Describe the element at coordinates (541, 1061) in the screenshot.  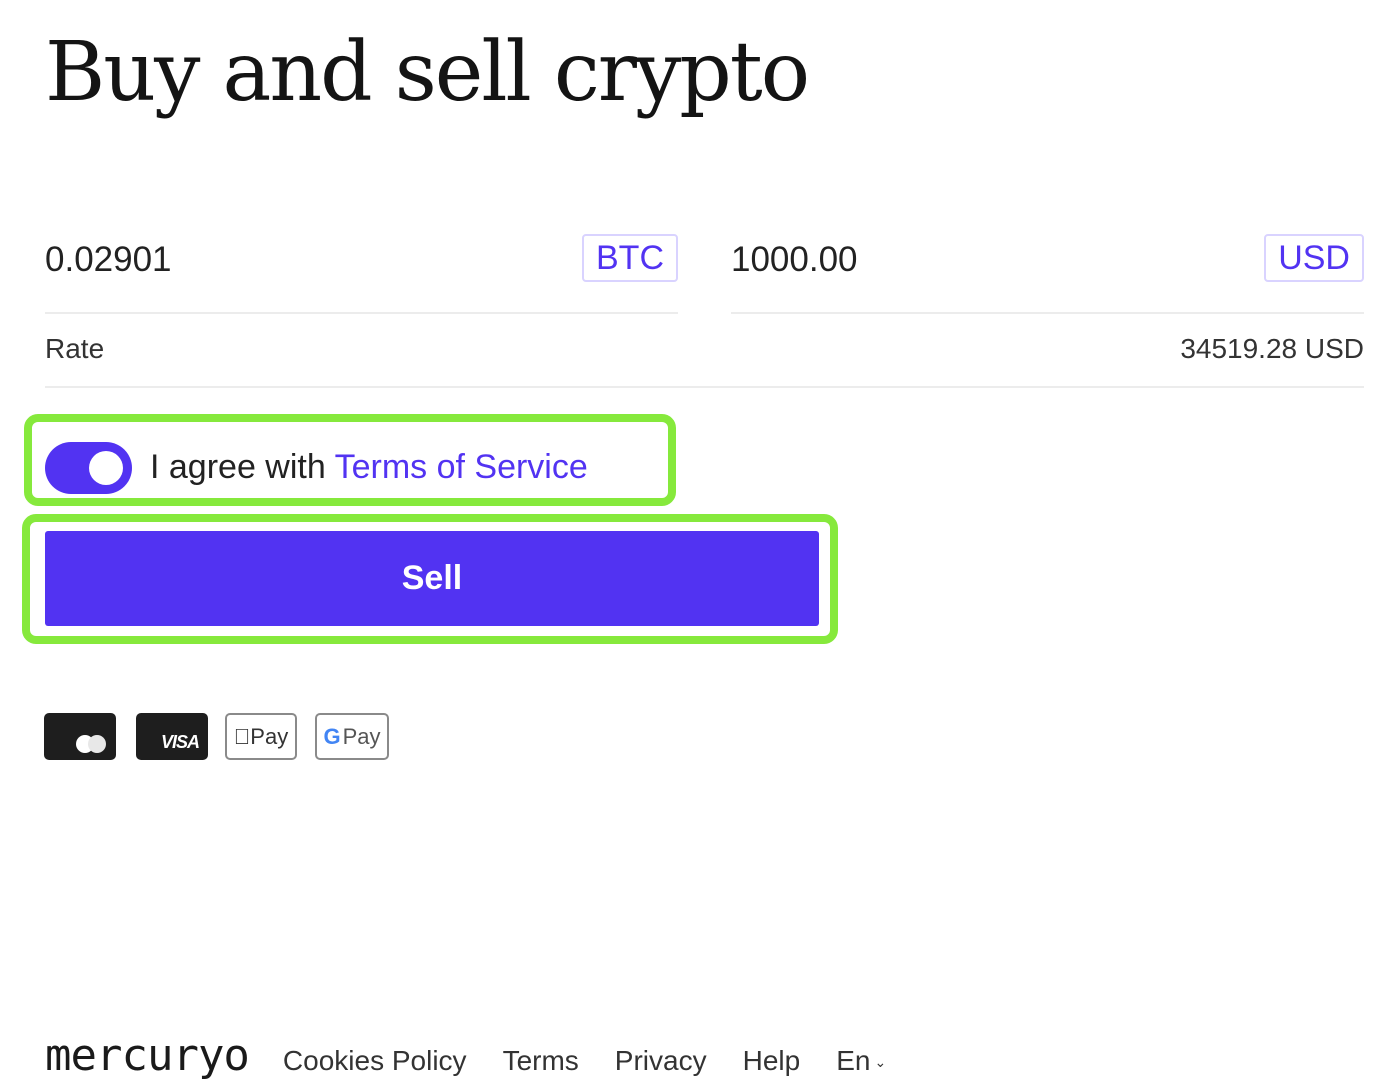
I see `footer-link-terms: Terms` at that location.